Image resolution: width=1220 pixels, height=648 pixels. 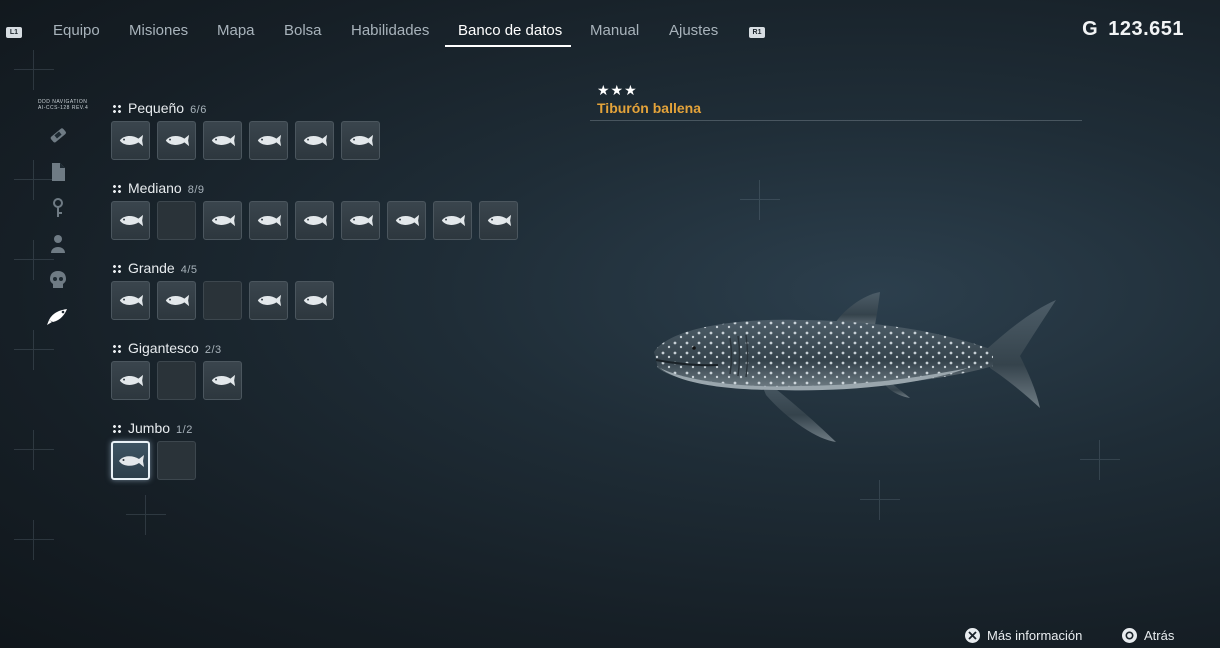 I want to click on skull-icon, so click(x=58, y=280).